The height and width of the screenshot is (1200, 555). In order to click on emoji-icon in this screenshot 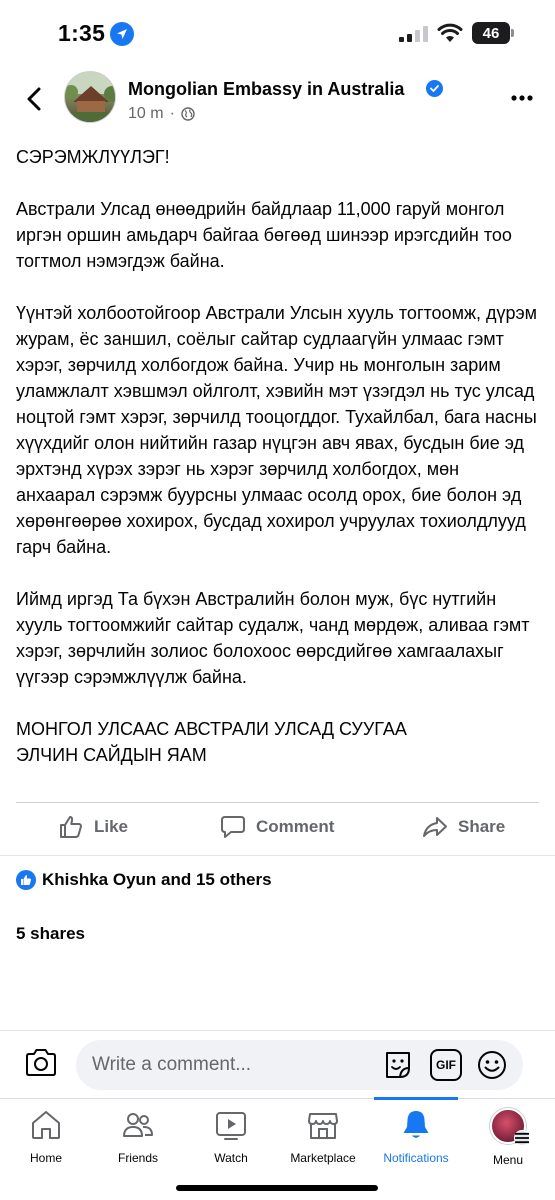, I will do `click(492, 1065)`.